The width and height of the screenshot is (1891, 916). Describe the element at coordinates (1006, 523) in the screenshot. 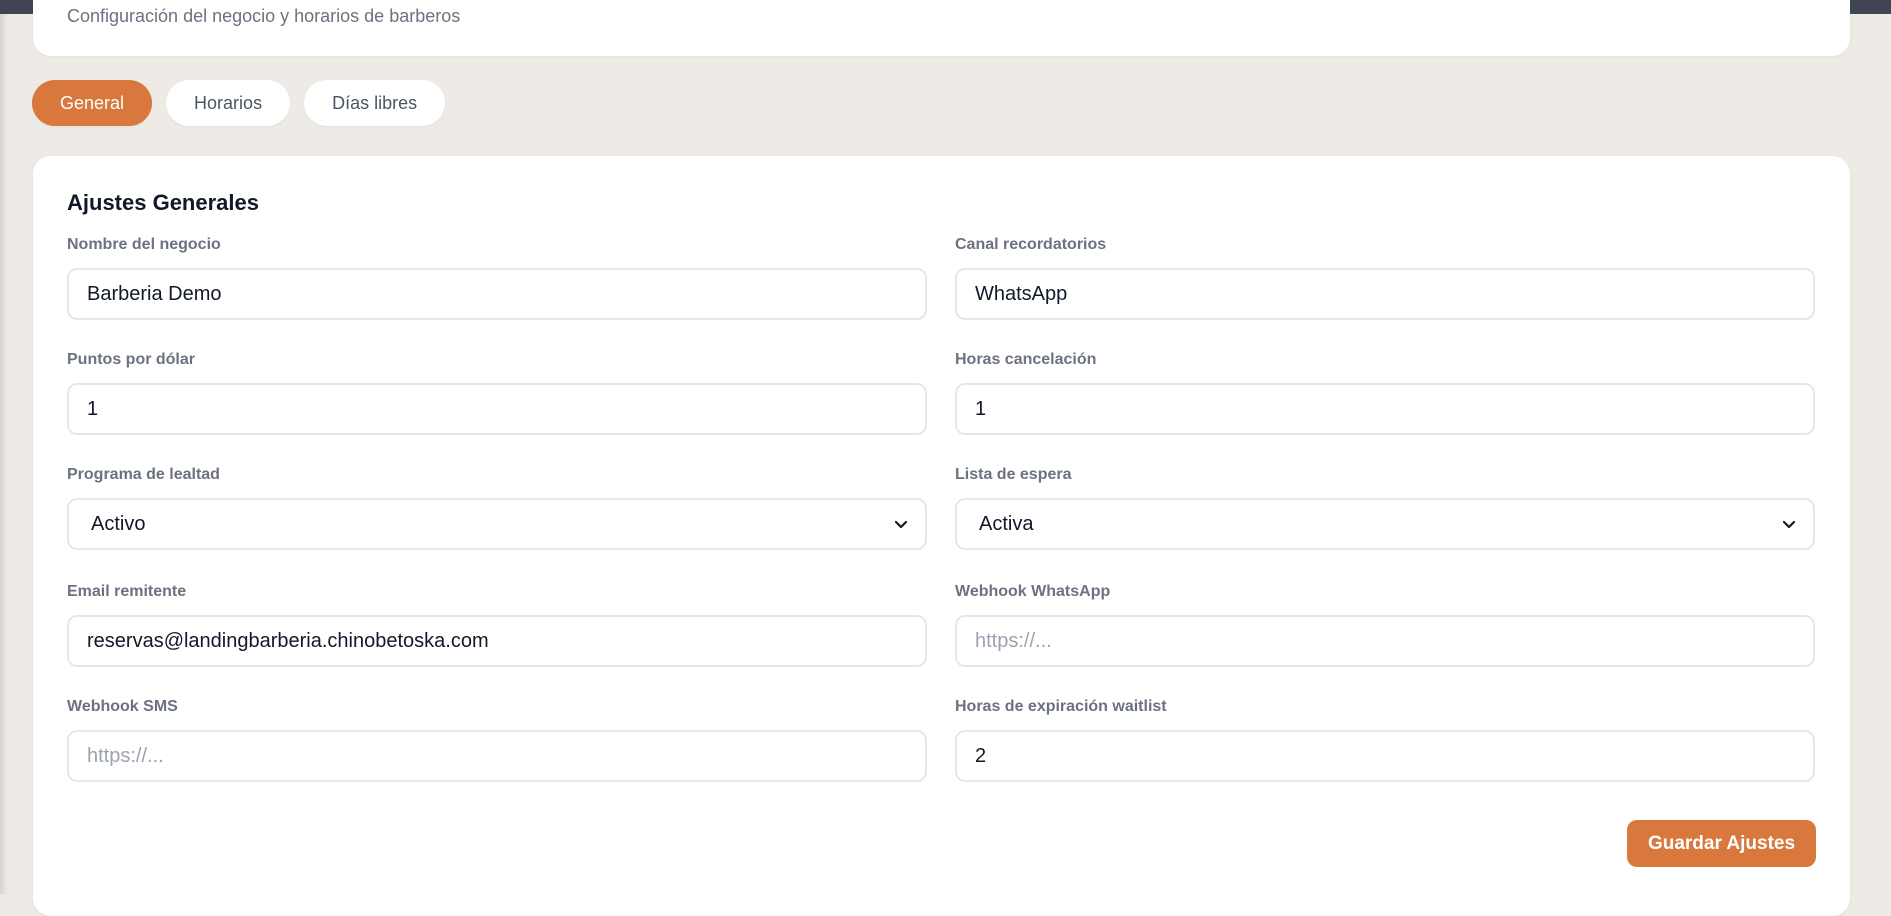

I see `waitlist-value: Activa` at that location.